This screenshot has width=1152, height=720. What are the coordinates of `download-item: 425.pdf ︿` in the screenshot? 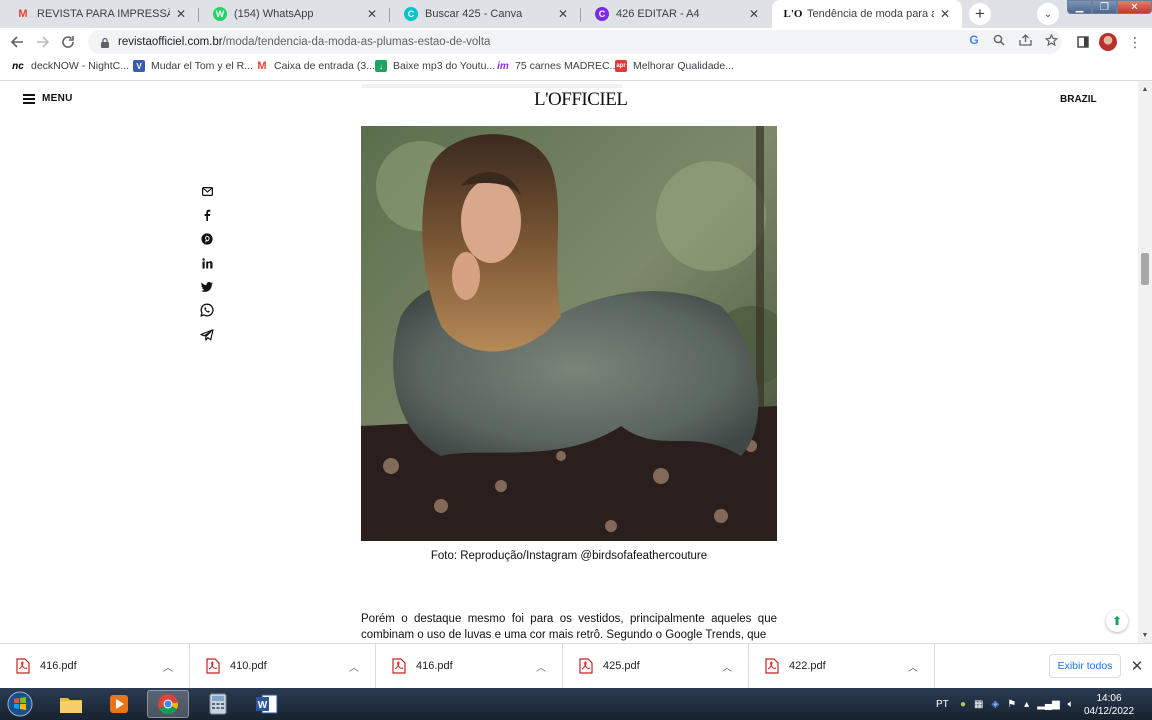 It's located at (656, 666).